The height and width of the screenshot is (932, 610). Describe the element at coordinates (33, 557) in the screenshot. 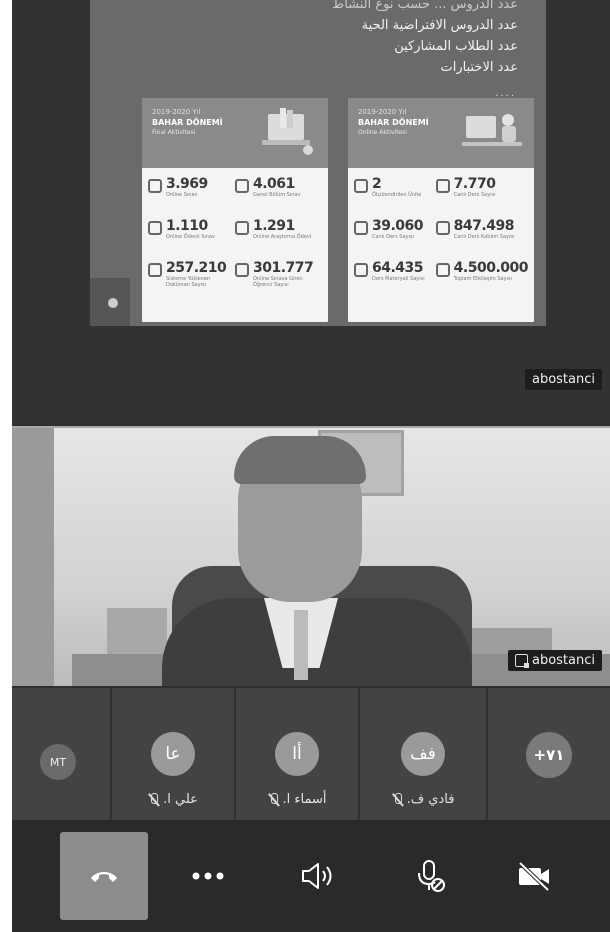

I see `flag` at that location.